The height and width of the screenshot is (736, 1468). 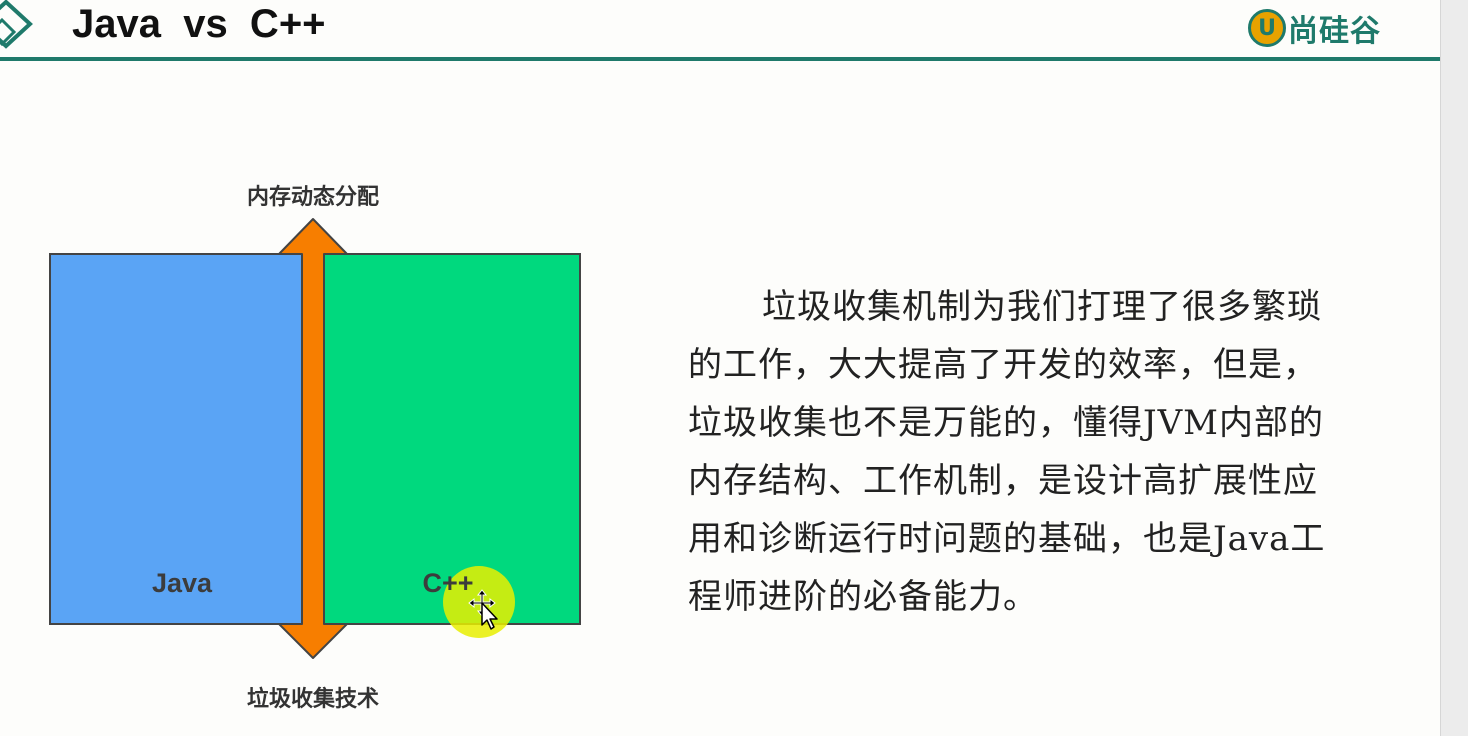 What do you see at coordinates (1334, 31) in the screenshot?
I see `logo-text: 尚硅谷` at bounding box center [1334, 31].